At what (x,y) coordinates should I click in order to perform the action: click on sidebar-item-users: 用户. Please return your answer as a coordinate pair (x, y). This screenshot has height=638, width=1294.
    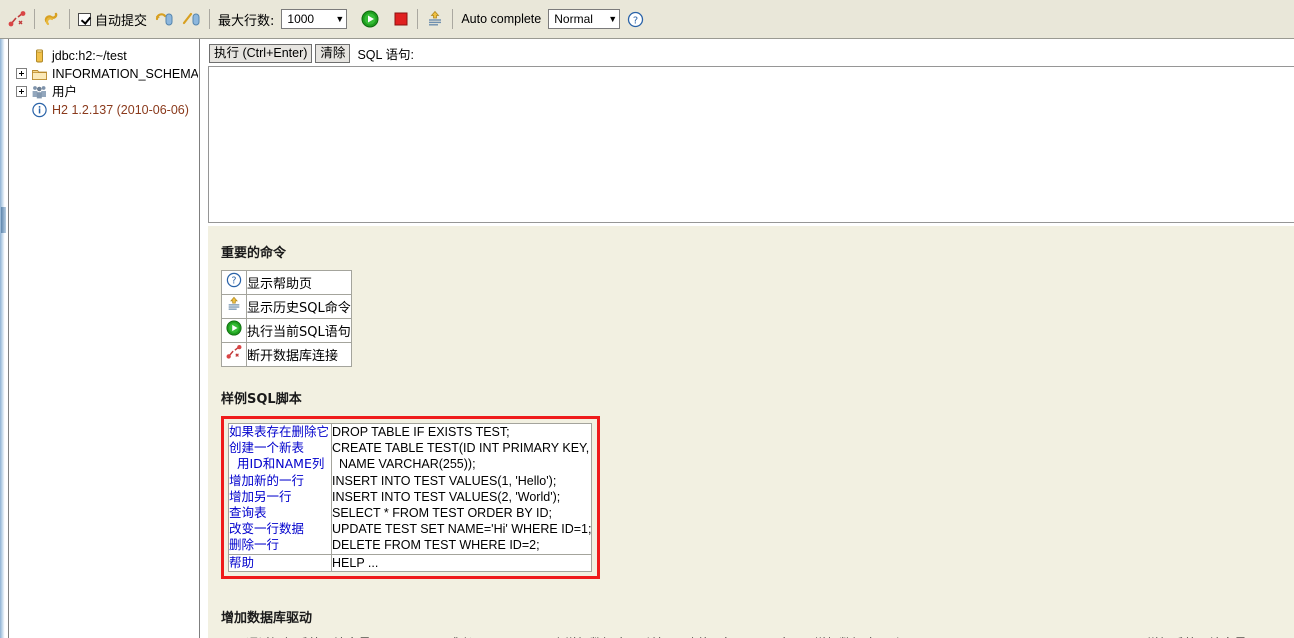
    Looking at the image, I should click on (107, 91).